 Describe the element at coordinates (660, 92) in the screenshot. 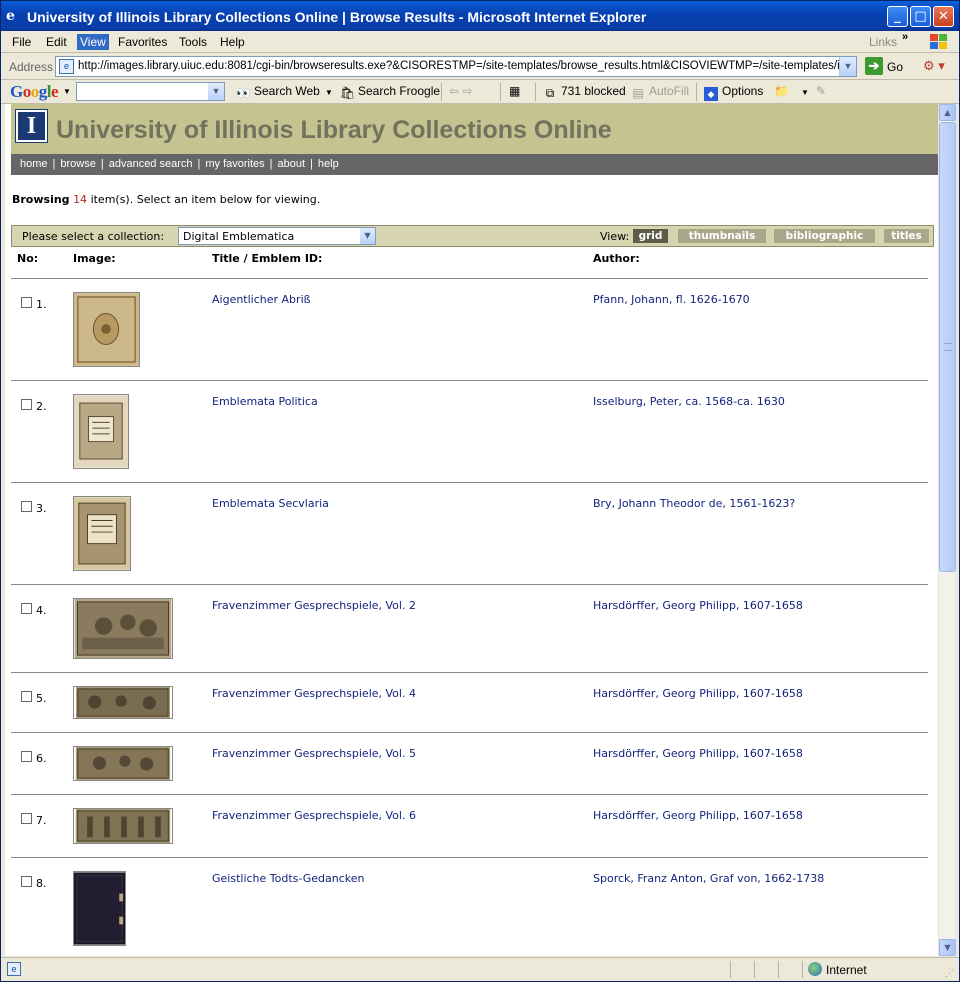

I see `autofill-button: ▤ AutoFill` at that location.